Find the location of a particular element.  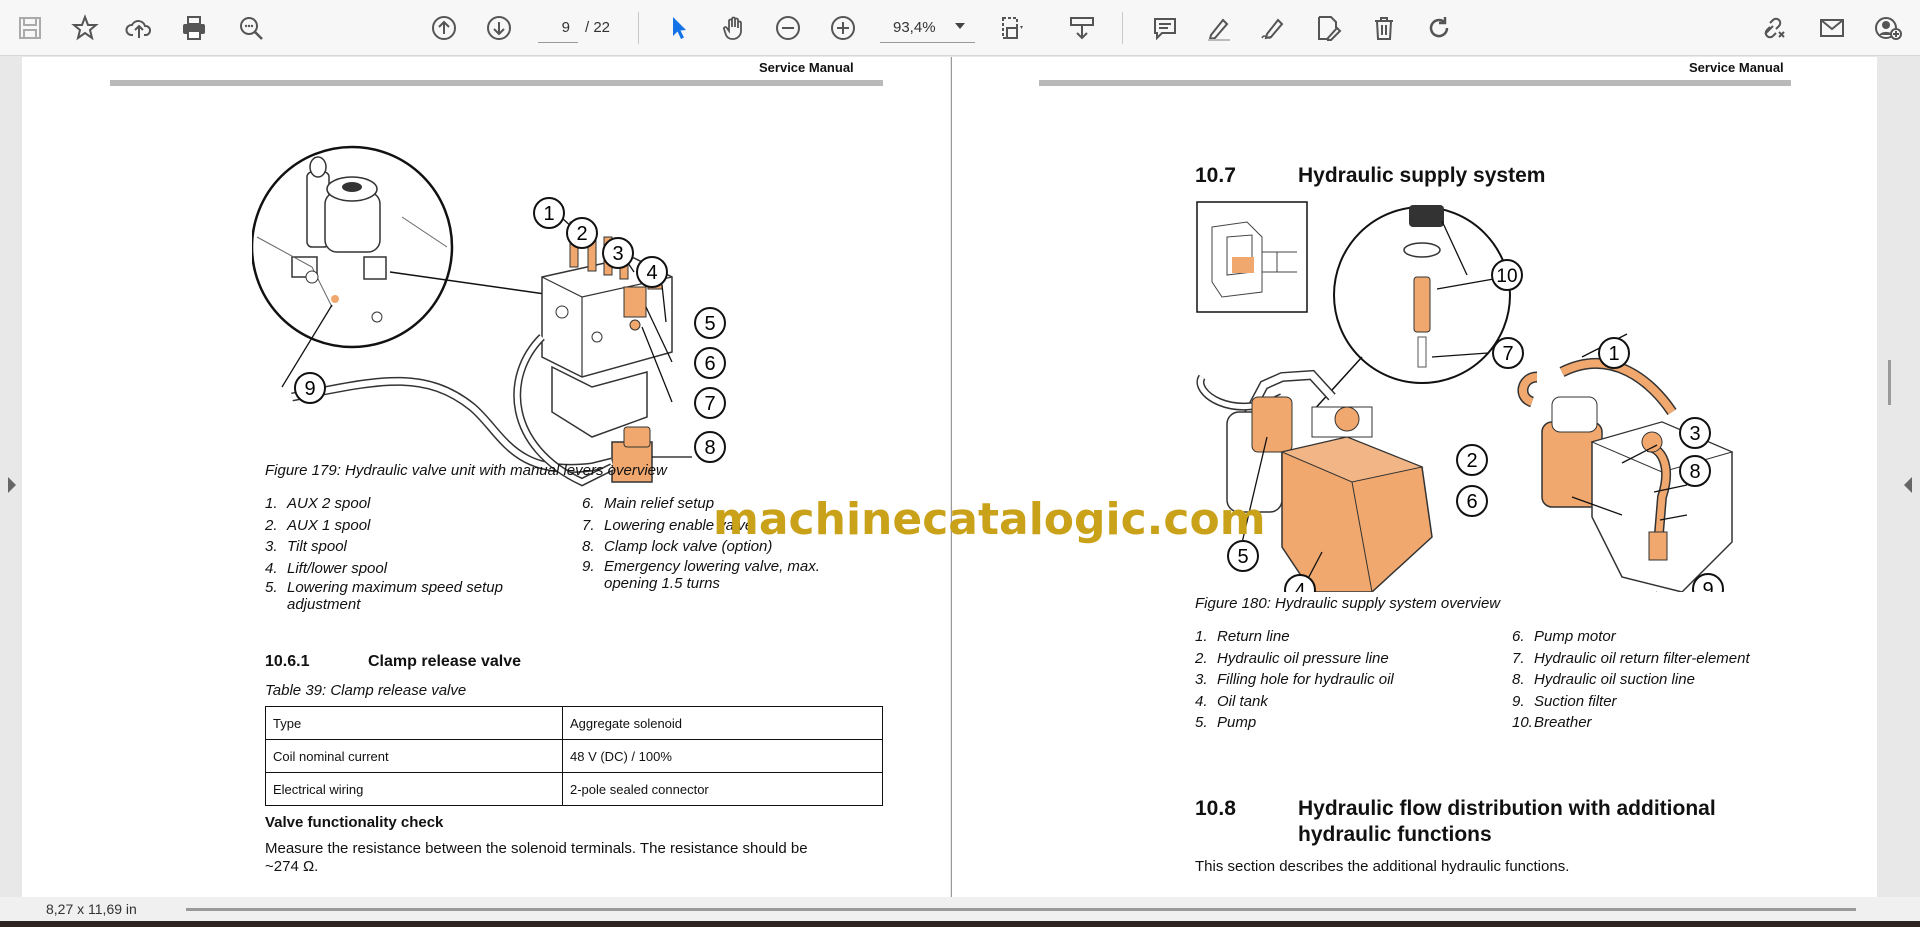

legend-item: 2. Hydraulic oil pressure line is located at coordinates (1292, 658).